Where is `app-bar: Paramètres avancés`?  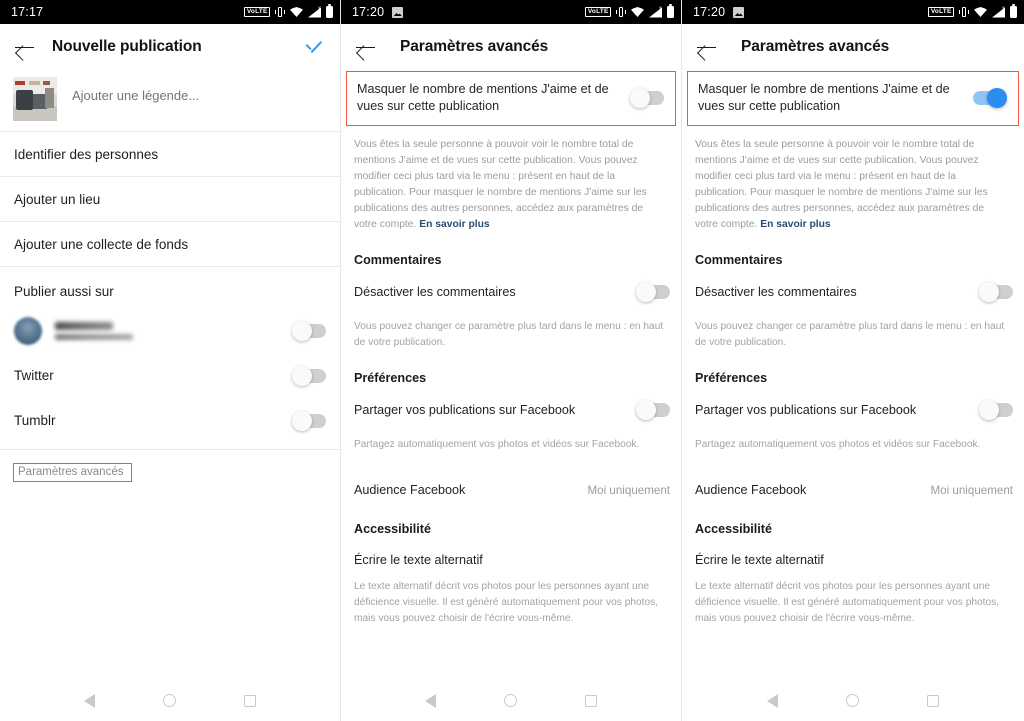 app-bar: Paramètres avancés is located at coordinates (853, 47).